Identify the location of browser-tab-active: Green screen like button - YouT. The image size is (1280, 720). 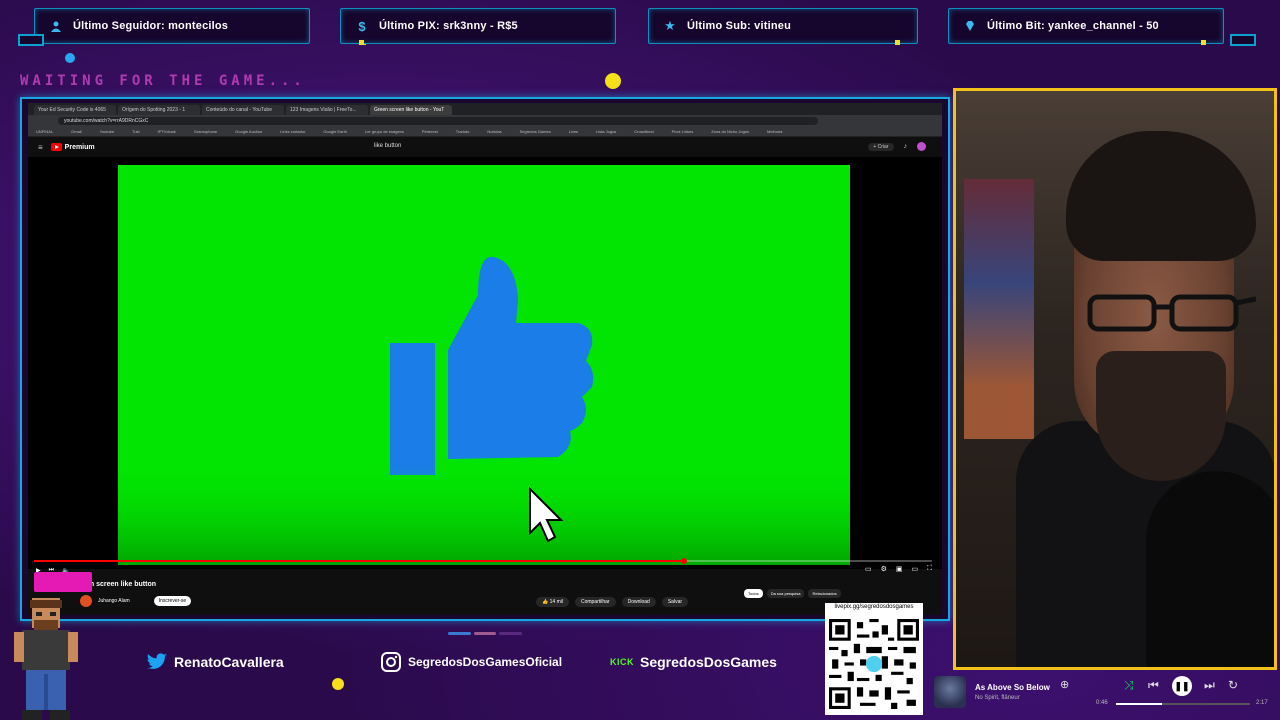
(411, 110).